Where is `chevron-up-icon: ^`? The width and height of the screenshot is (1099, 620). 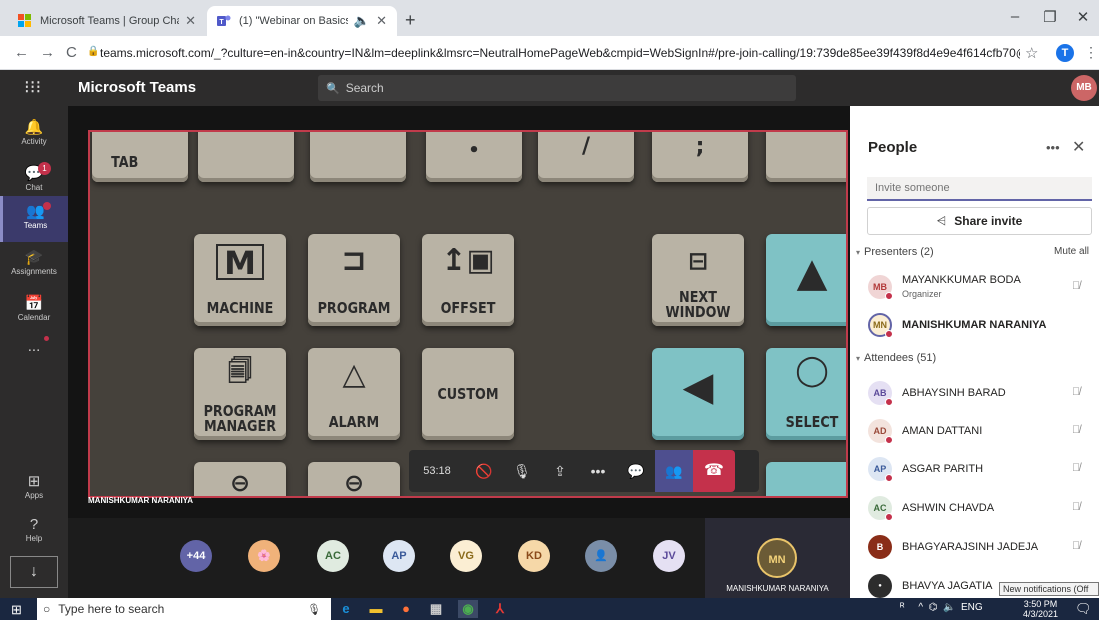 chevron-up-icon: ^ is located at coordinates (920, 607).